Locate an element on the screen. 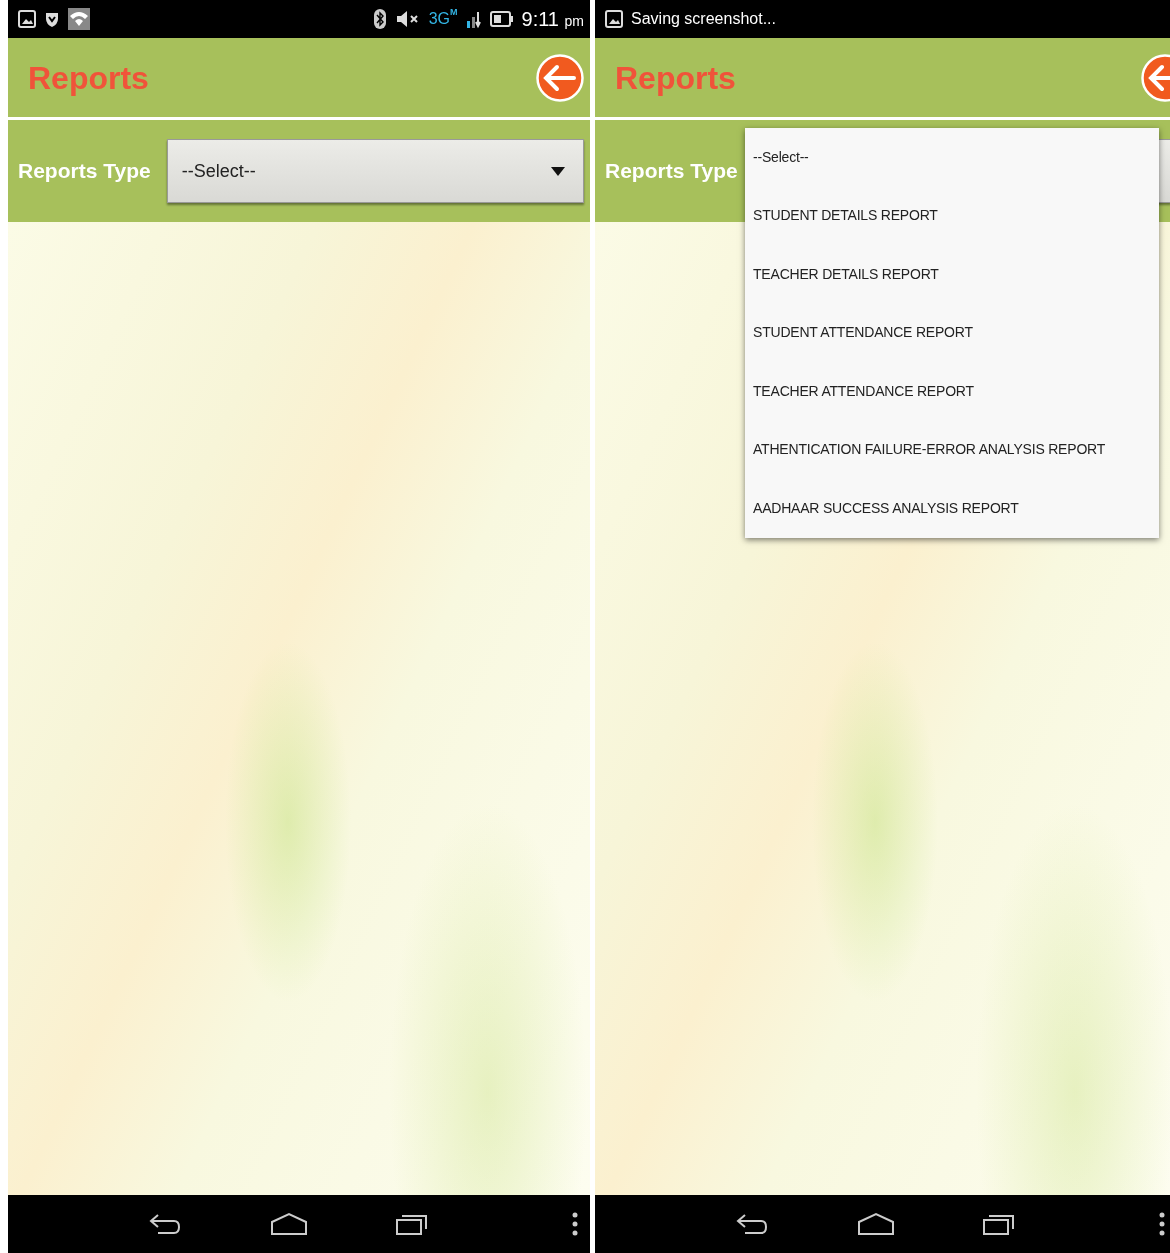 The width and height of the screenshot is (1170, 1253). dropdown-caret-icon is located at coordinates (558, 171).